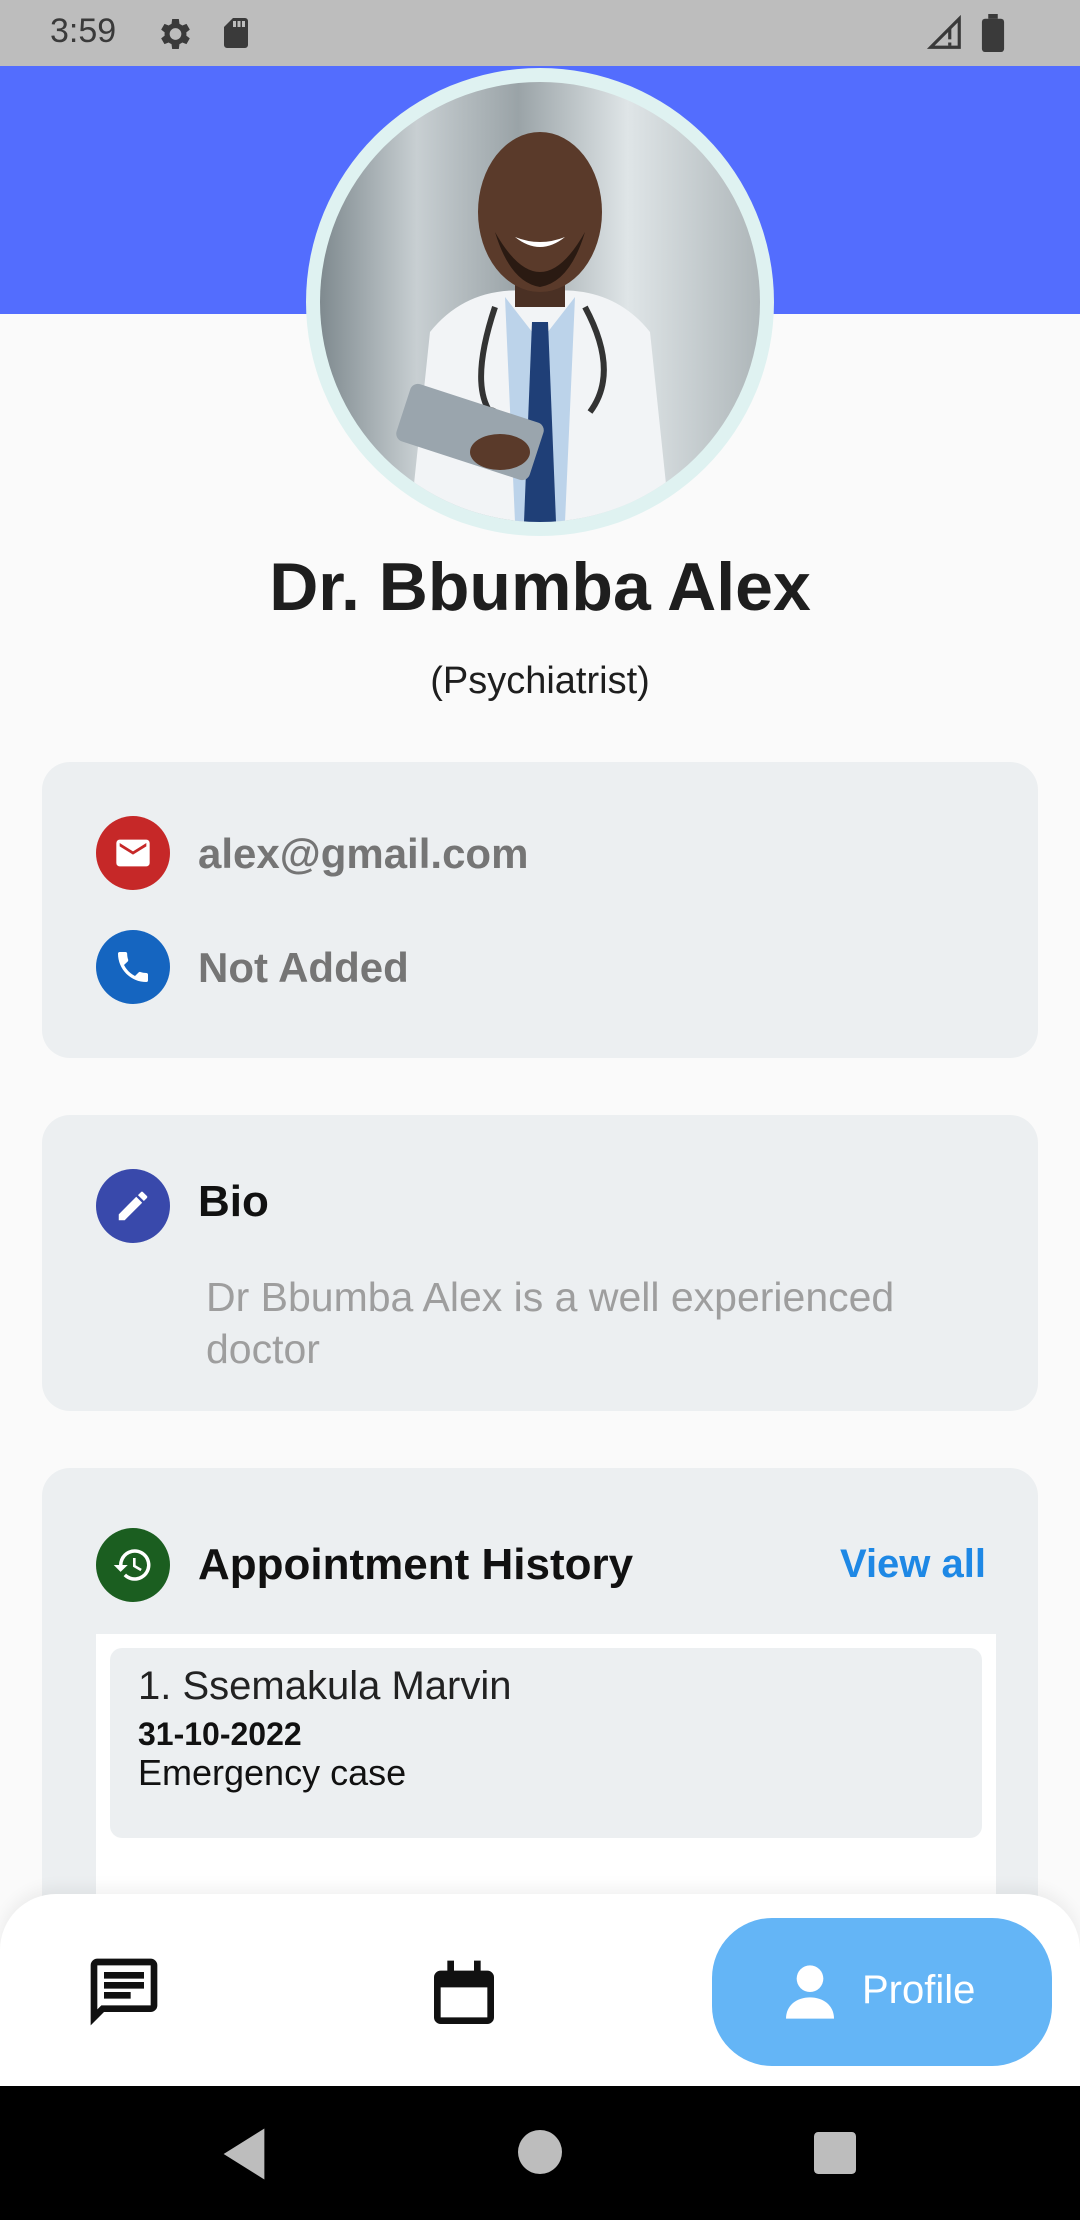 The height and width of the screenshot is (2220, 1080). What do you see at coordinates (464, 1996) in the screenshot?
I see `calendar-icon` at bounding box center [464, 1996].